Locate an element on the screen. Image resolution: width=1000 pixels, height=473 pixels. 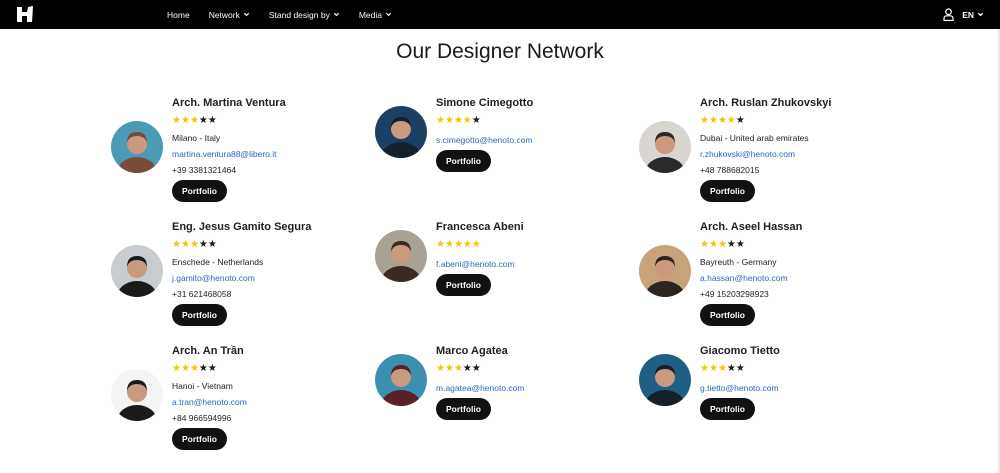
designer-name: Eng. Jesus Gamito Segura is located at coordinates (242, 227).